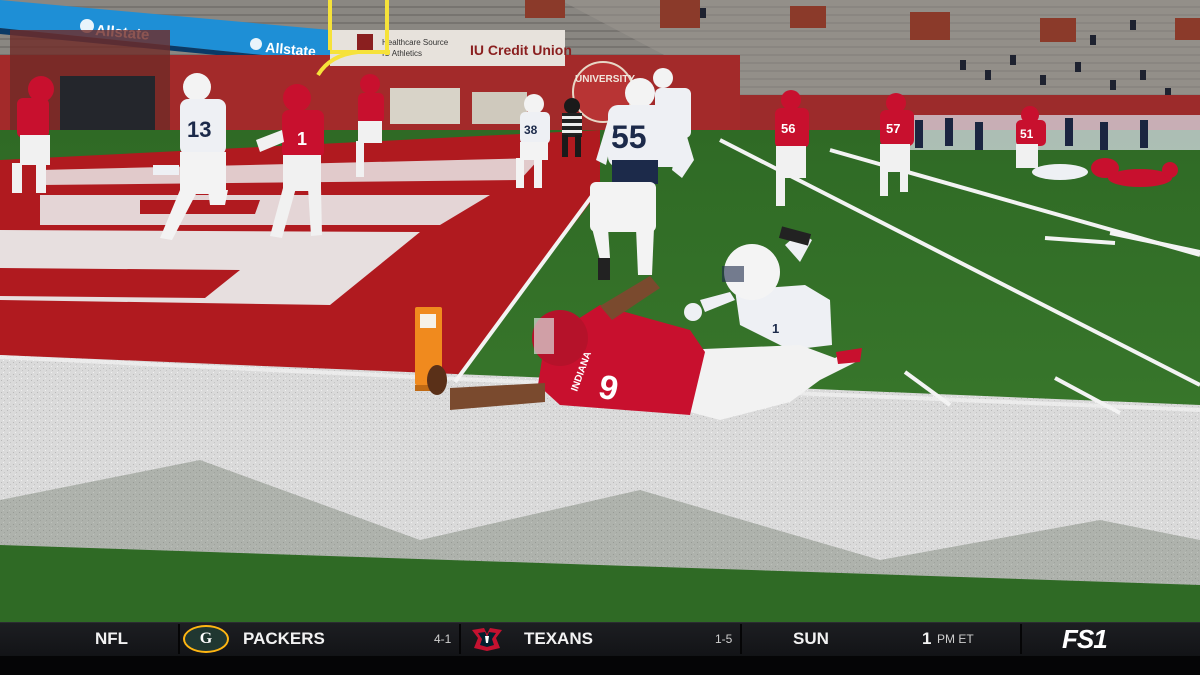  I want to click on football, so click(437, 380).